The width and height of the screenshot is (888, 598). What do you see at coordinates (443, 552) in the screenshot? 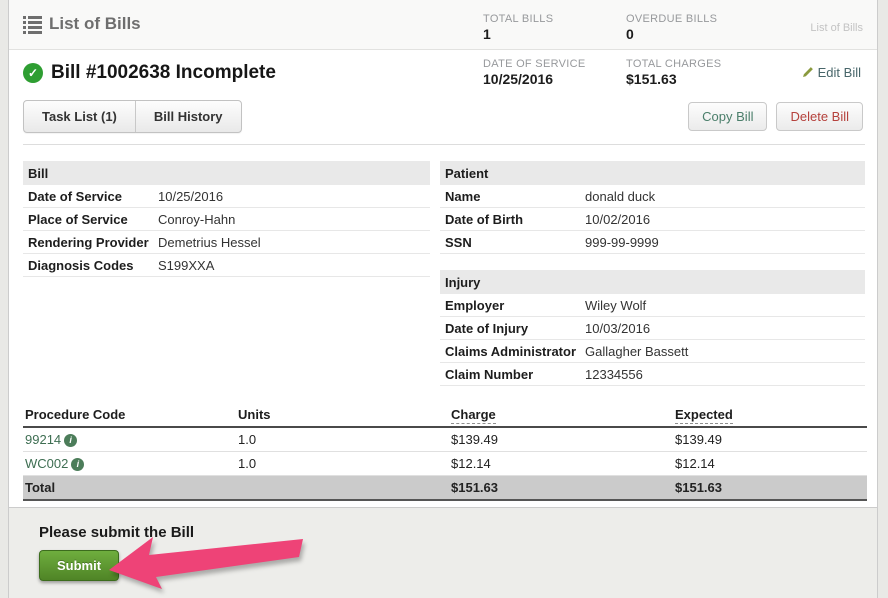
I see `submit-footer: Please submit the Bill Submit` at bounding box center [443, 552].